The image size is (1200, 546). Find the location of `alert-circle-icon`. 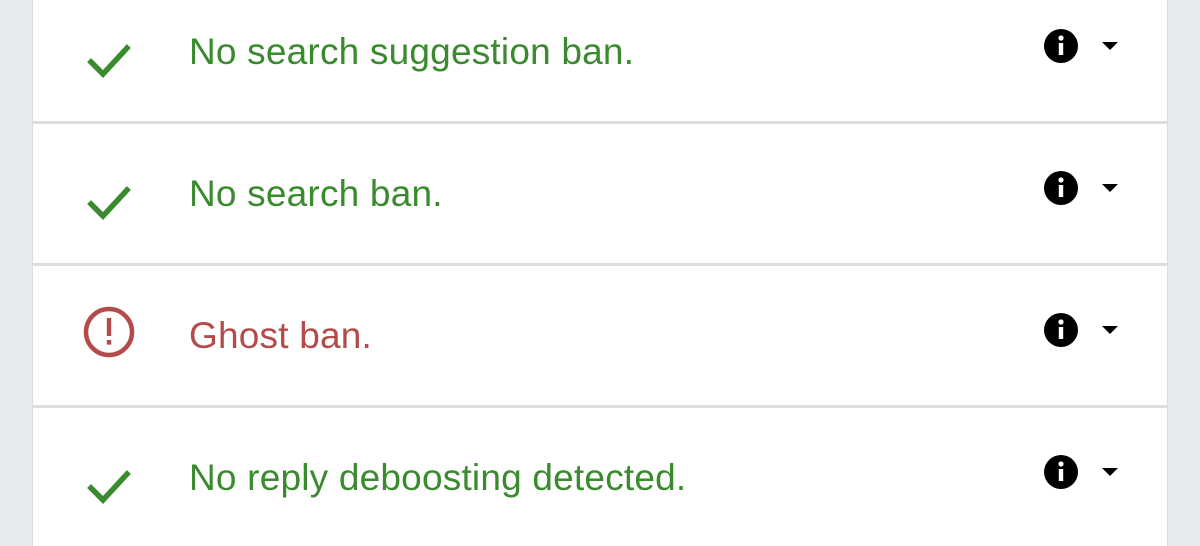

alert-circle-icon is located at coordinates (109, 332).